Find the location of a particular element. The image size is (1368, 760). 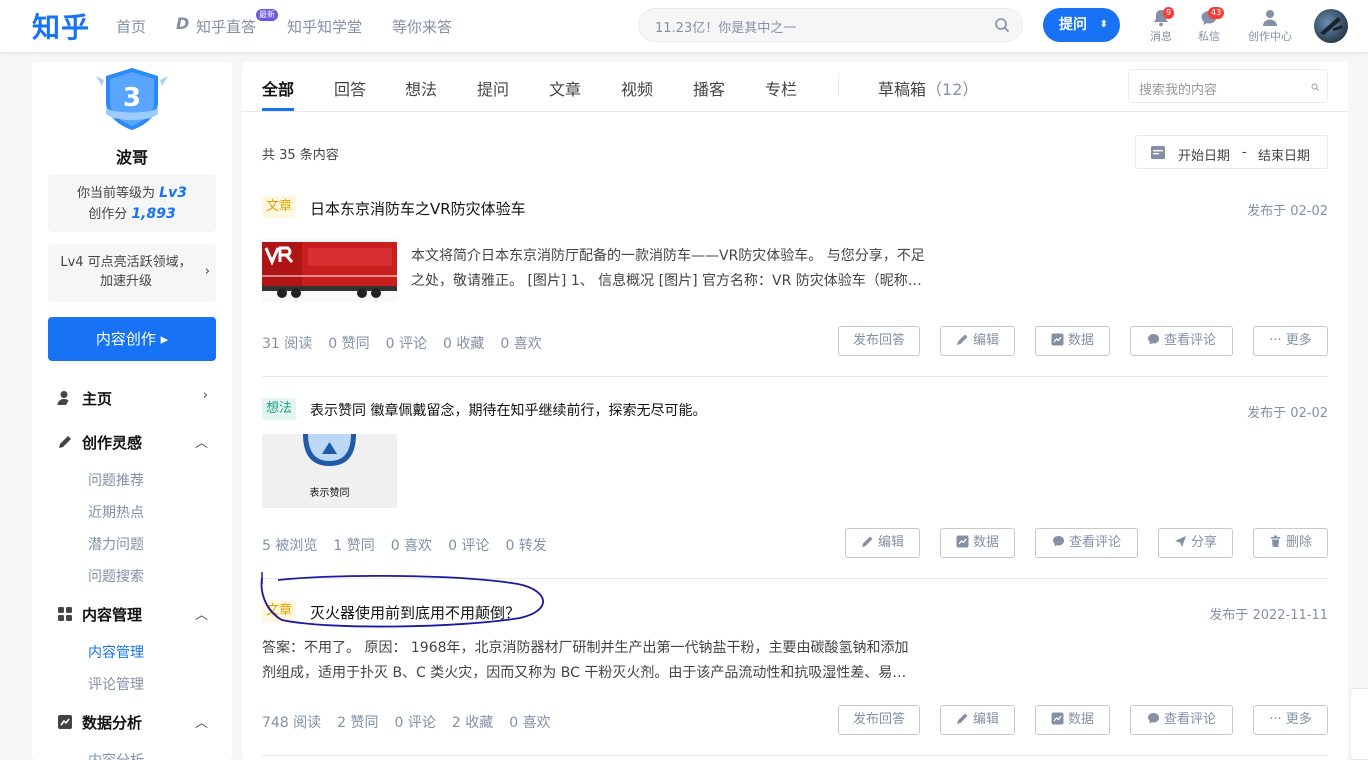

sidebar-subitem: 近期热点 is located at coordinates (116, 512).